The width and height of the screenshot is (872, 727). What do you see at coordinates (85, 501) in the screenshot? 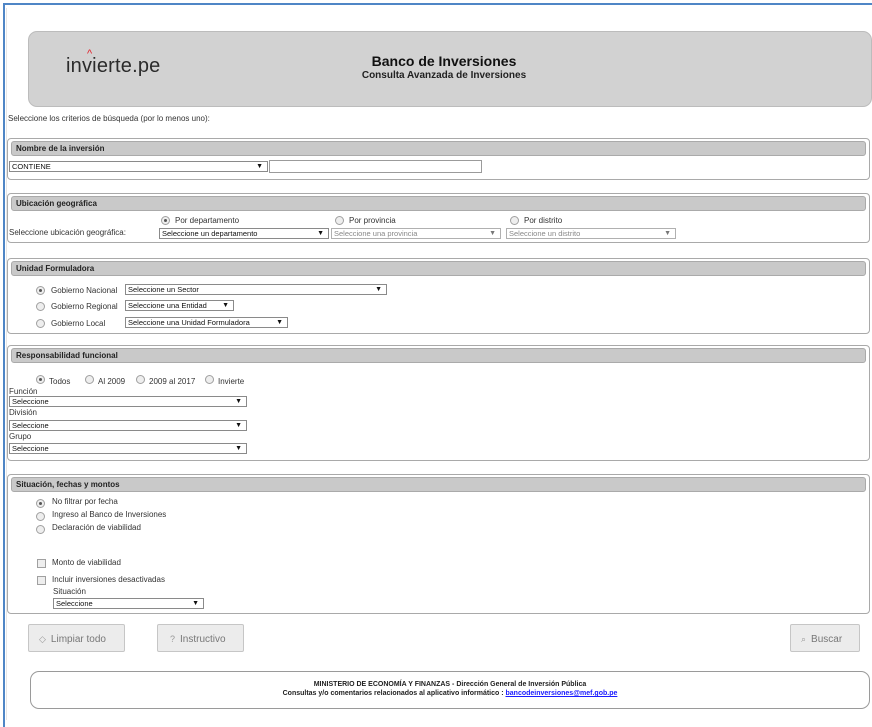
I see `radio-label: No filtrar por fecha` at bounding box center [85, 501].